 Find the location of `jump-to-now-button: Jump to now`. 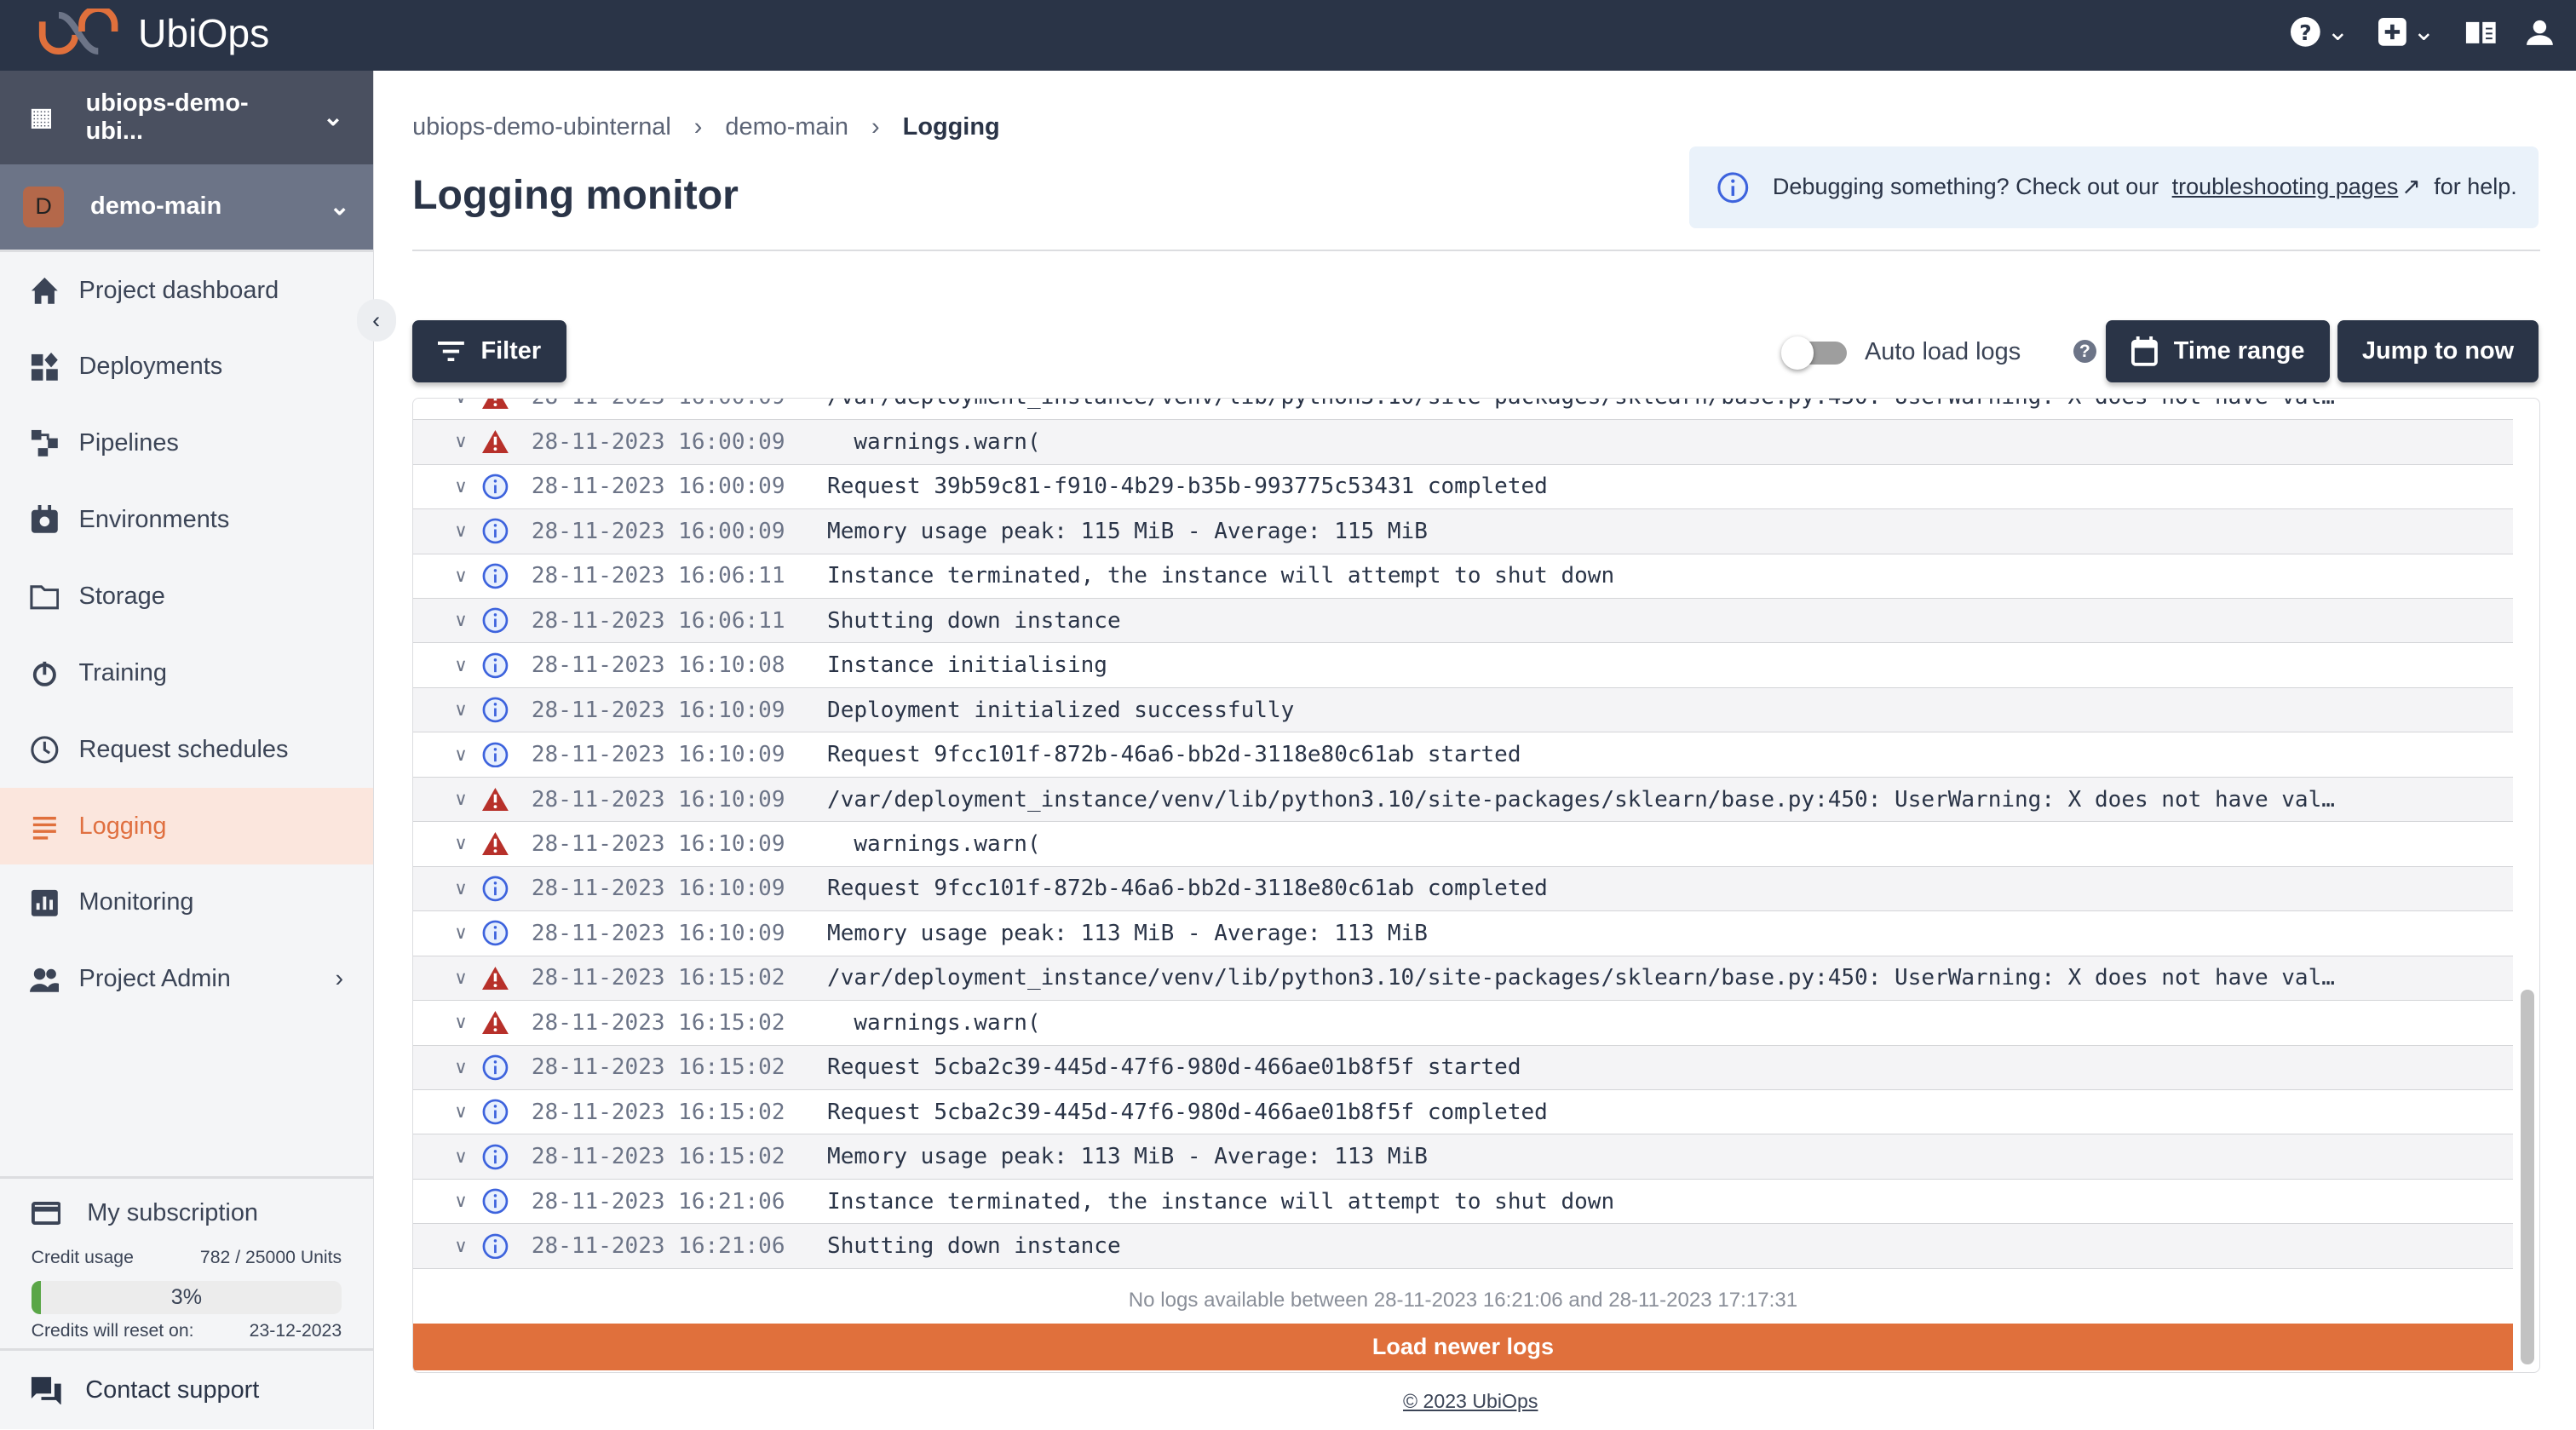

jump-to-now-button: Jump to now is located at coordinates (2438, 351).